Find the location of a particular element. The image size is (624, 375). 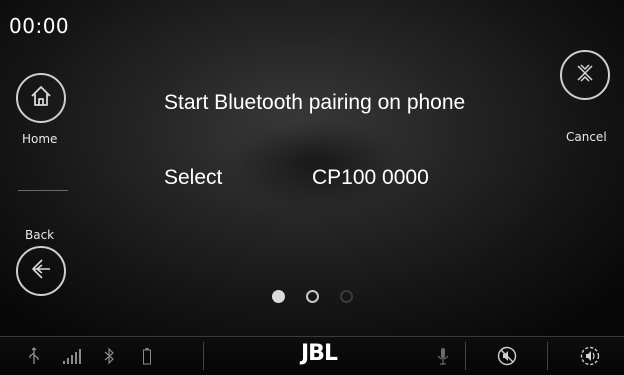

home-icon is located at coordinates (41, 98).